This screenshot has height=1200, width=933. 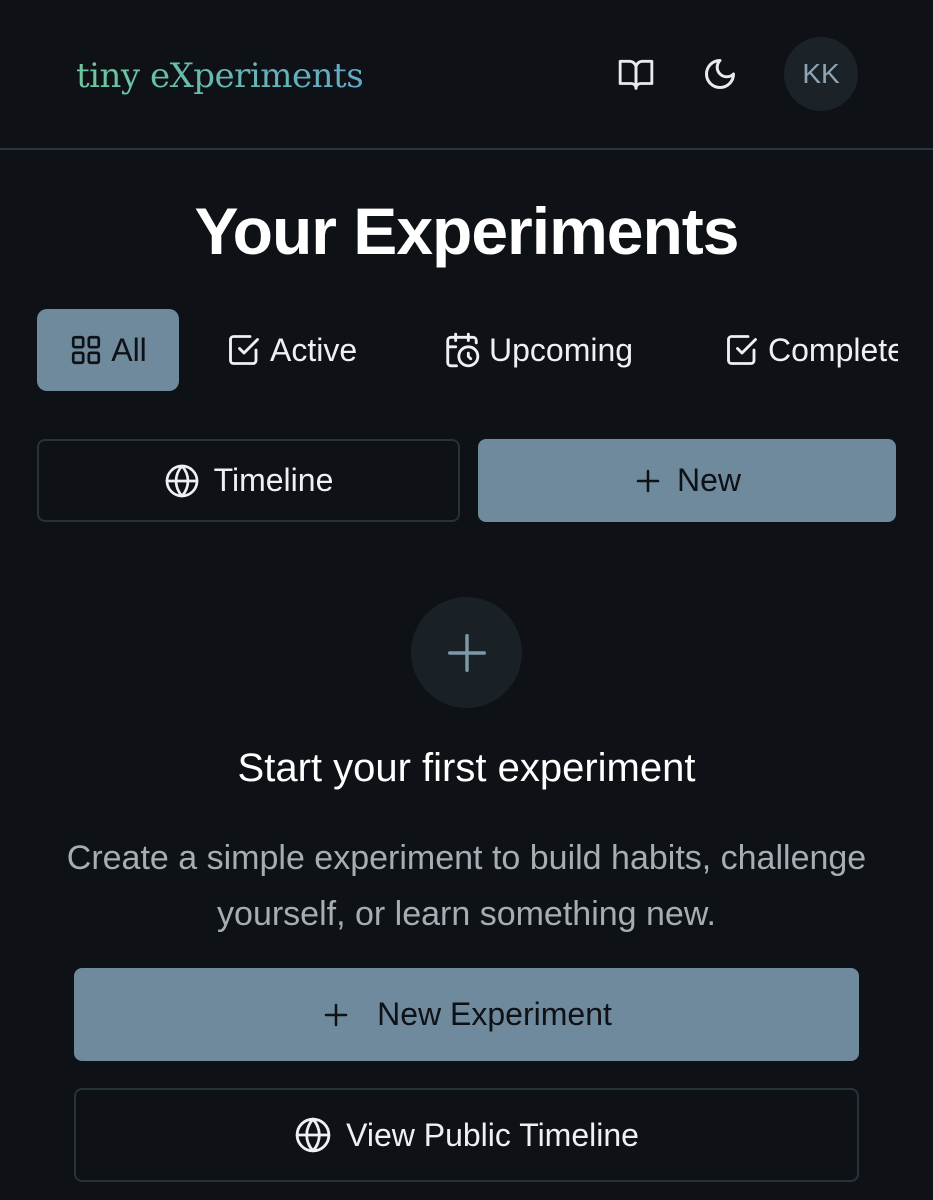 What do you see at coordinates (467, 231) in the screenshot?
I see `page-title: Your Experiments` at bounding box center [467, 231].